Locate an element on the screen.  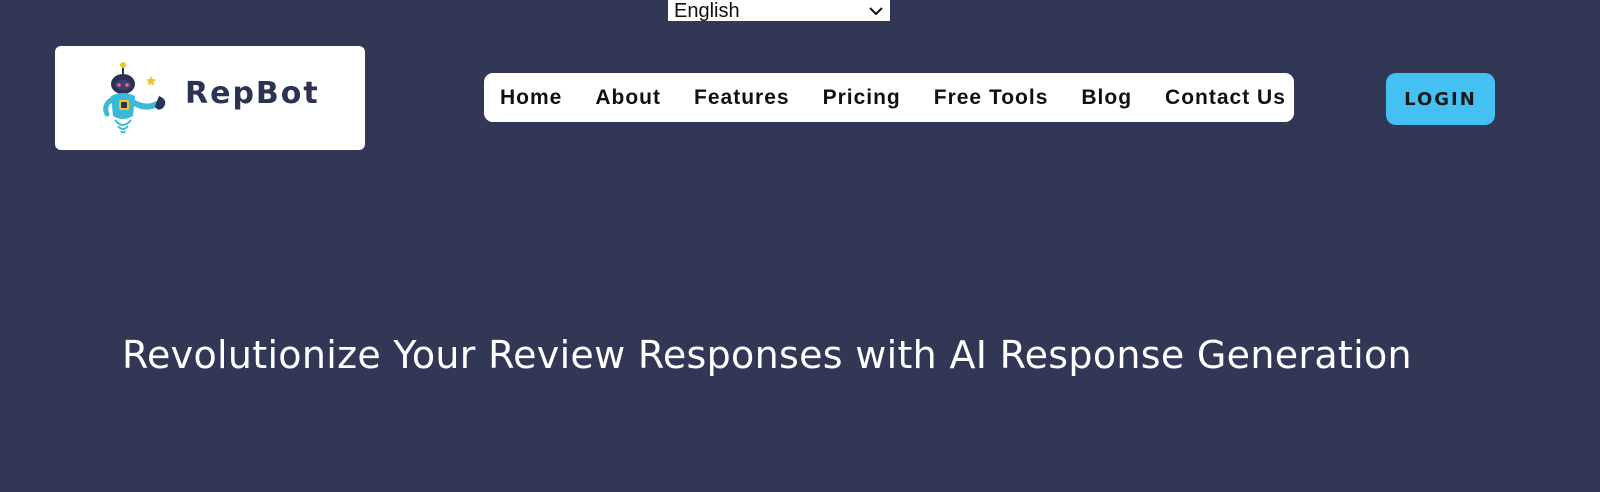
nav-item-features: Features is located at coordinates (742, 98).